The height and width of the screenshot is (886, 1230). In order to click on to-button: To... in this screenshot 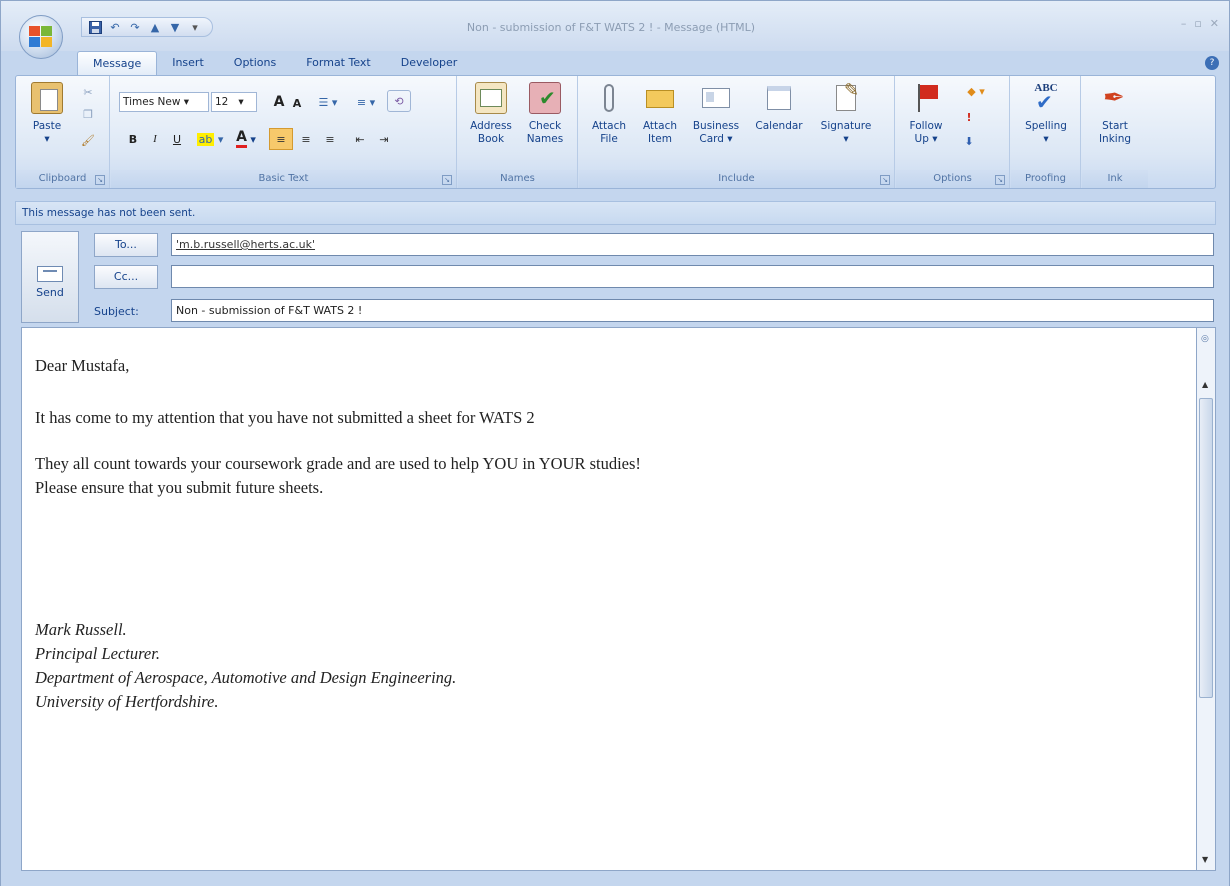, I will do `click(126, 245)`.